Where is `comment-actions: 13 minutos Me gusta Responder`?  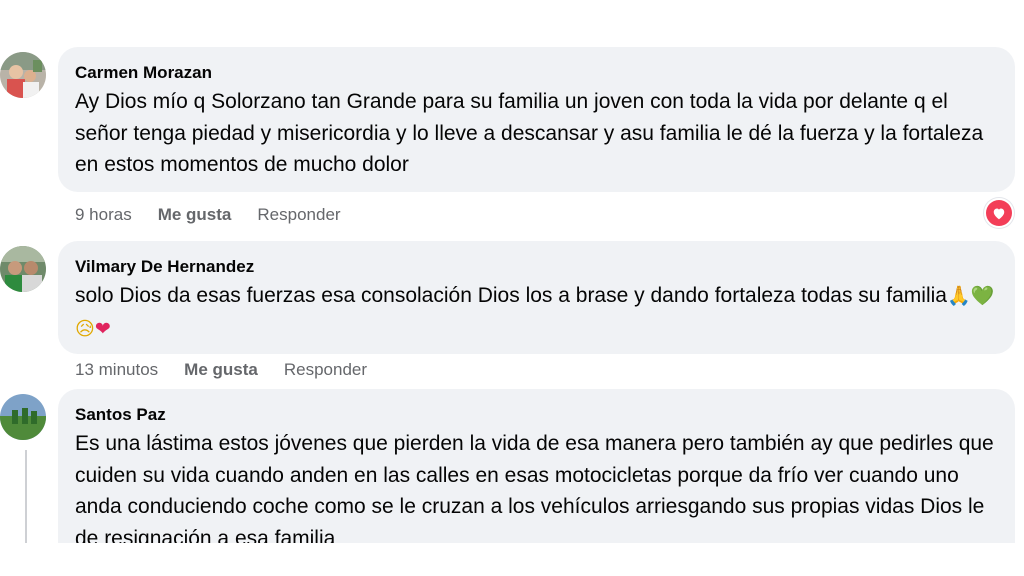 comment-actions: 13 minutos Me gusta Responder is located at coordinates (221, 370).